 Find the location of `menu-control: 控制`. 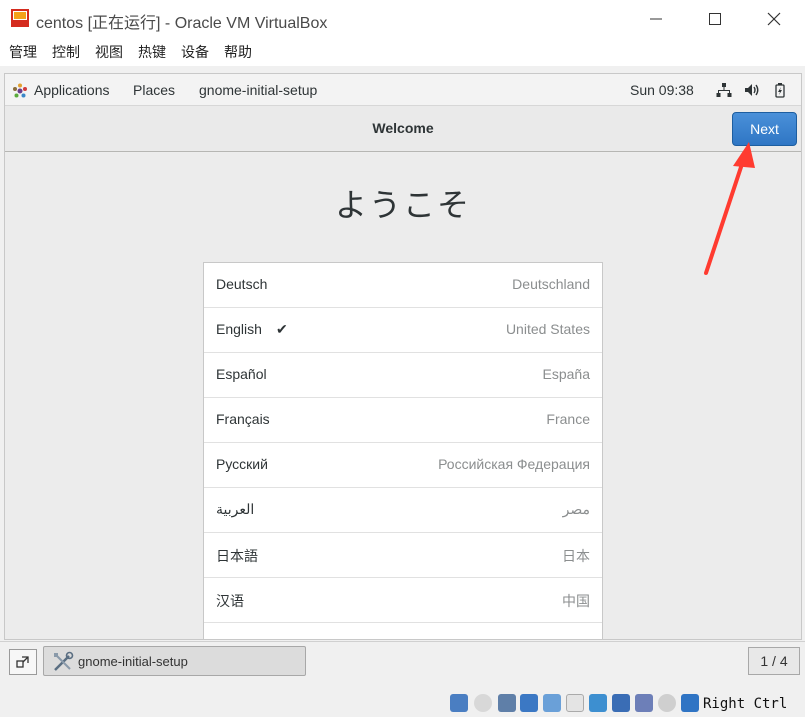

menu-control: 控制 is located at coordinates (66, 52).